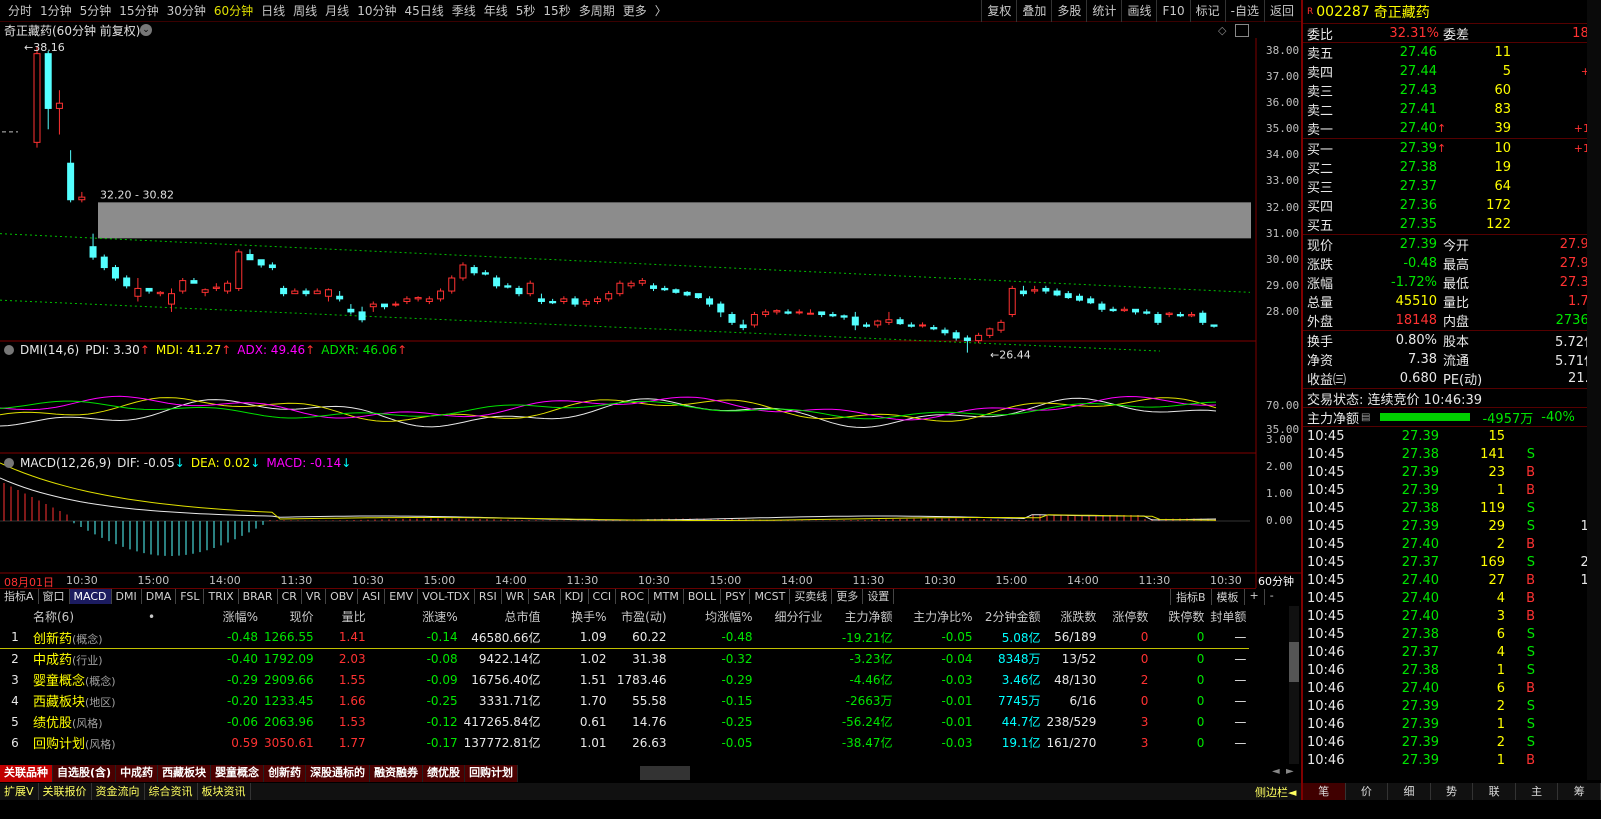 The height and width of the screenshot is (819, 1601). Describe the element at coordinates (640, 616) in the screenshot. I see `col-header-8: 市盈(动)` at that location.